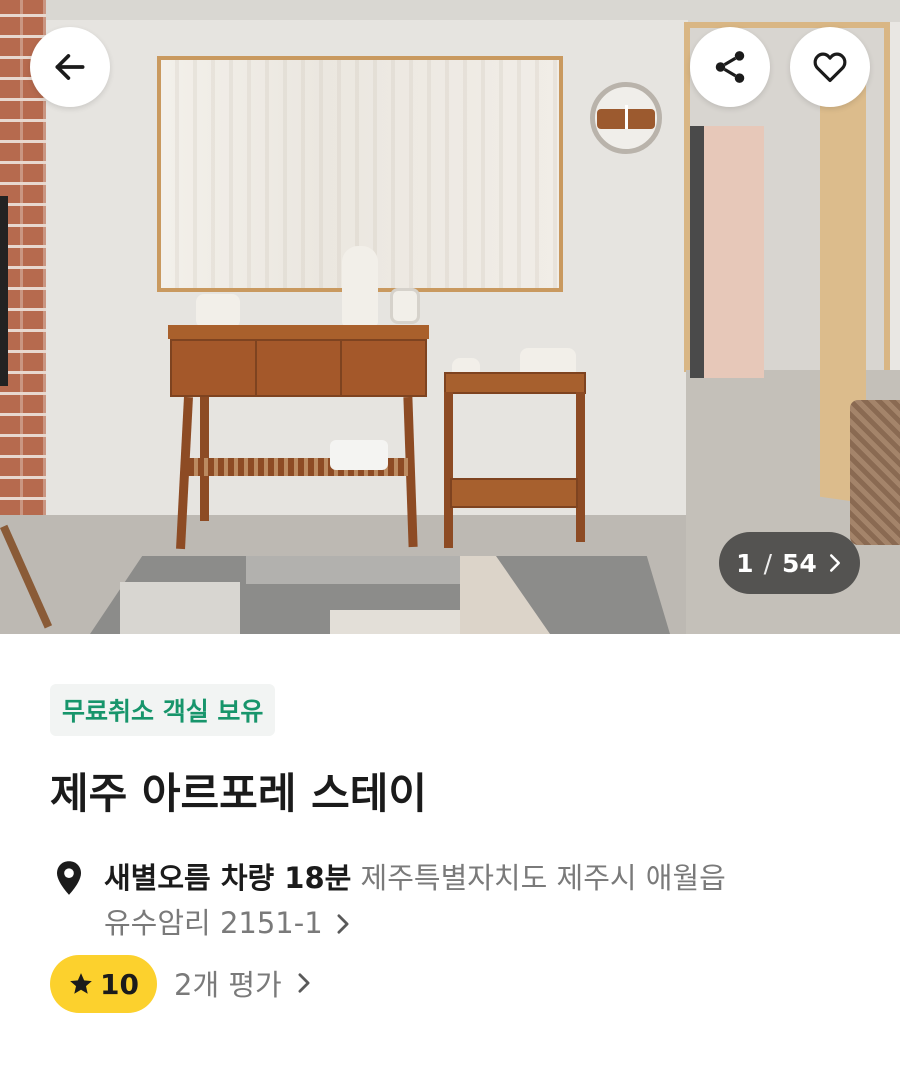  I want to click on photo-fridge, so click(727, 252).